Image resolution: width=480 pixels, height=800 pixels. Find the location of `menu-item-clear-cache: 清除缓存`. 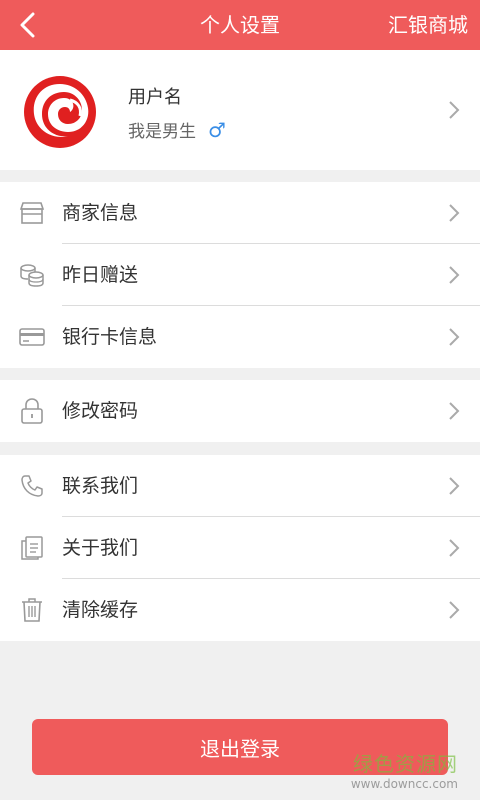

menu-item-clear-cache: 清除缓存 is located at coordinates (240, 610).